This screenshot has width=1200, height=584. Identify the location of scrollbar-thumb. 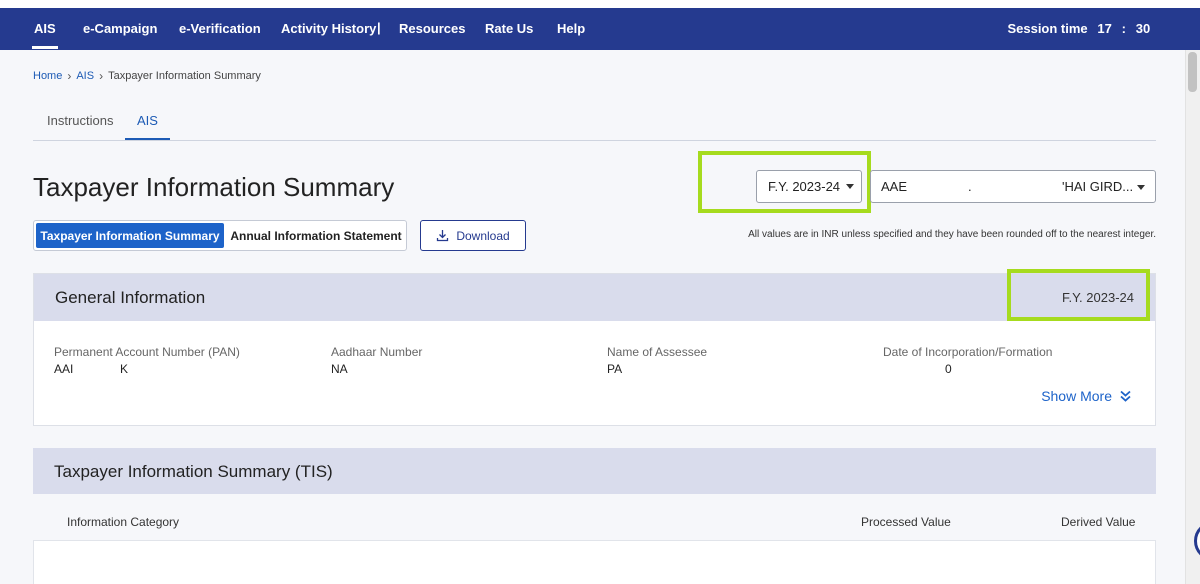
(1192, 72).